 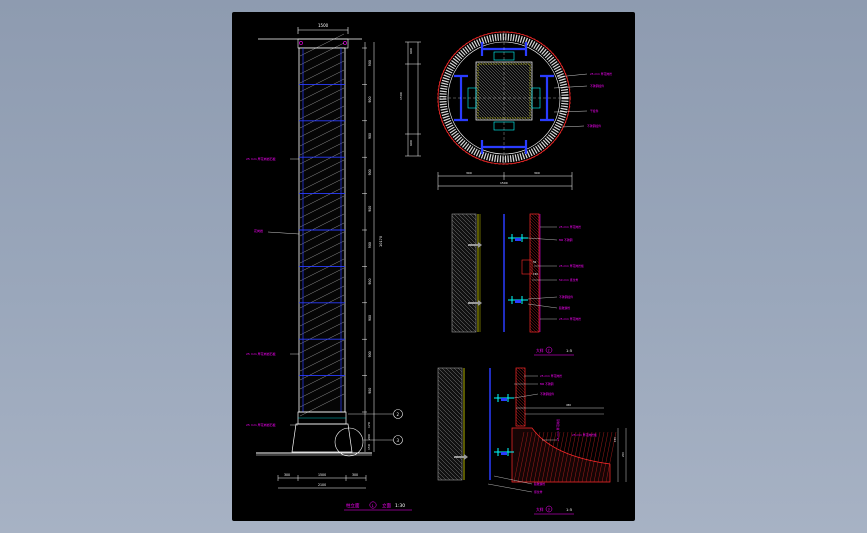 I want to click on right-dim-1: 170, so click(x=369, y=425).